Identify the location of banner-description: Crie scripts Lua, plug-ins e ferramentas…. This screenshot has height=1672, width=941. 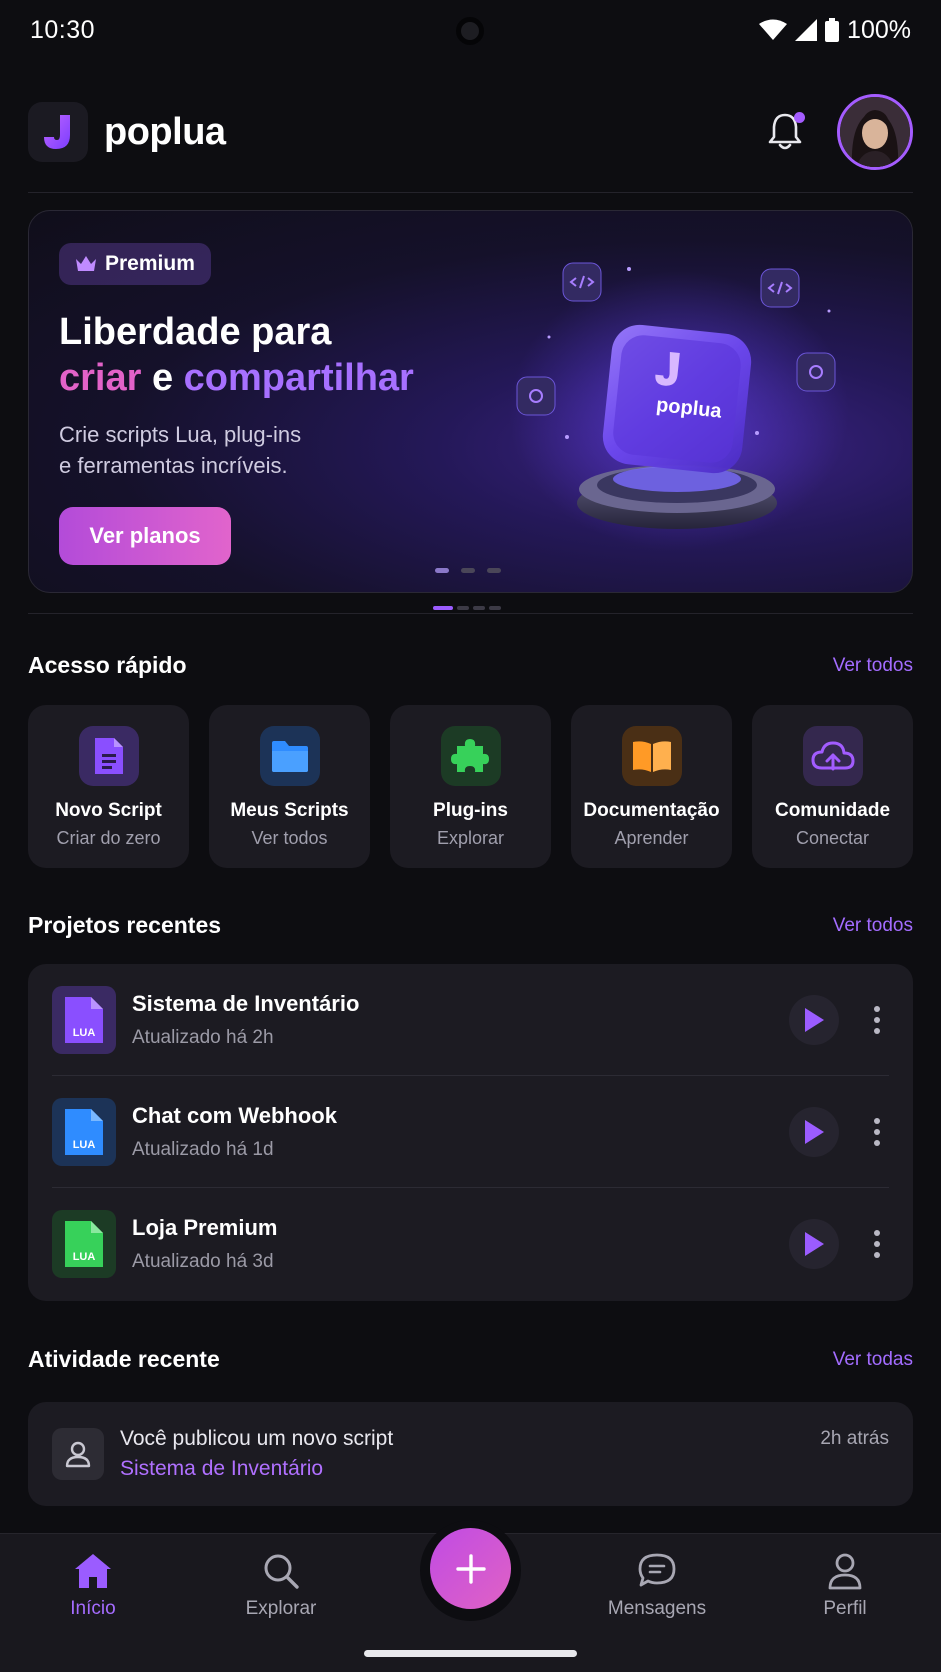
(180, 450).